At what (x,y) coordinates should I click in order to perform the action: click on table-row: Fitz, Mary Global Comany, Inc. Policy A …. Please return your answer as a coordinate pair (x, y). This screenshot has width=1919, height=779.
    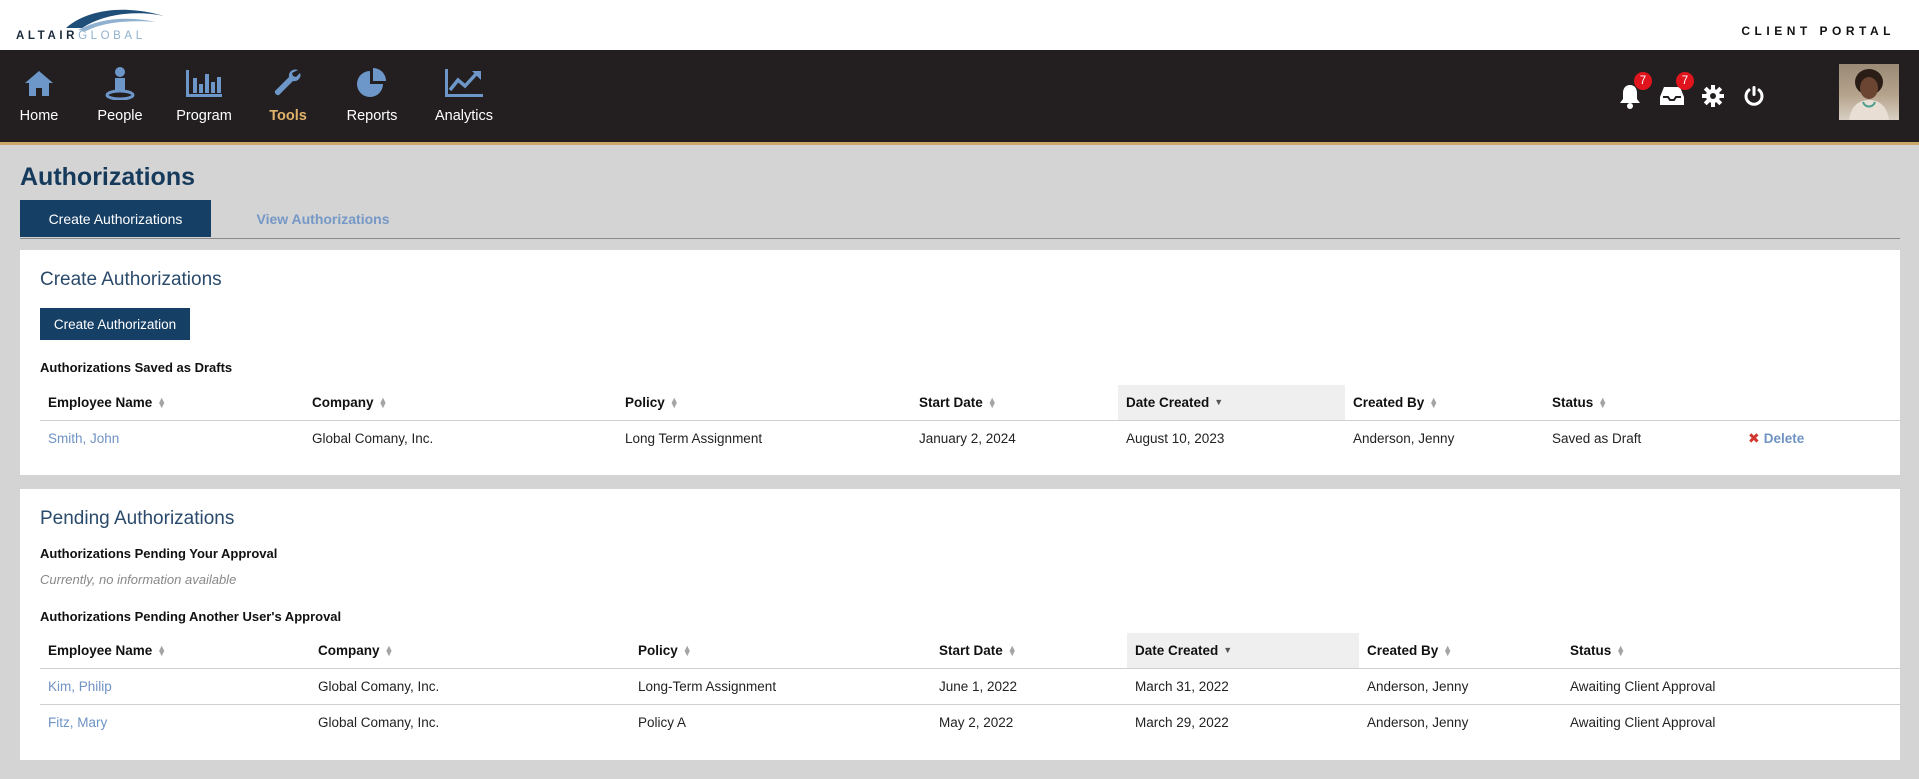
    Looking at the image, I should click on (970, 722).